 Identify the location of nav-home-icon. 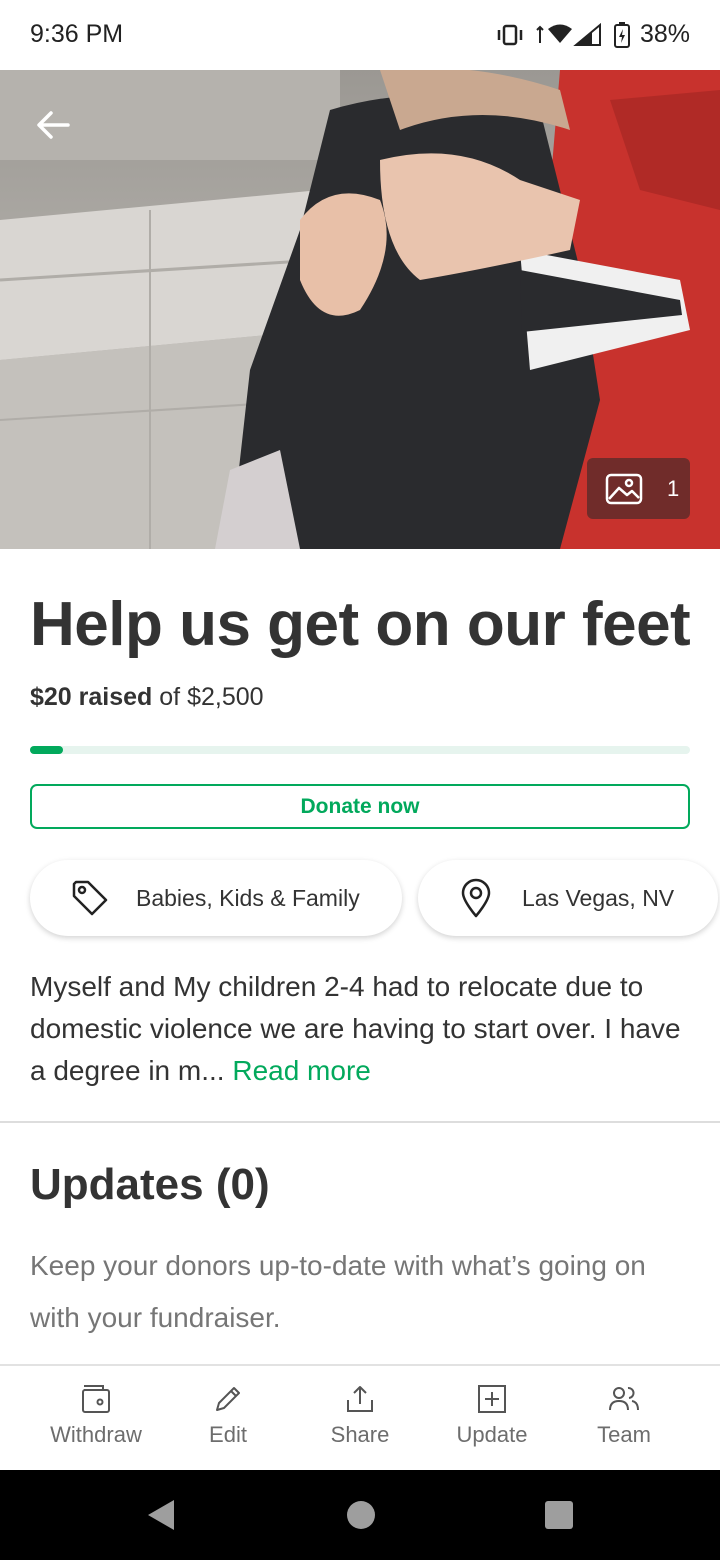
(361, 1515).